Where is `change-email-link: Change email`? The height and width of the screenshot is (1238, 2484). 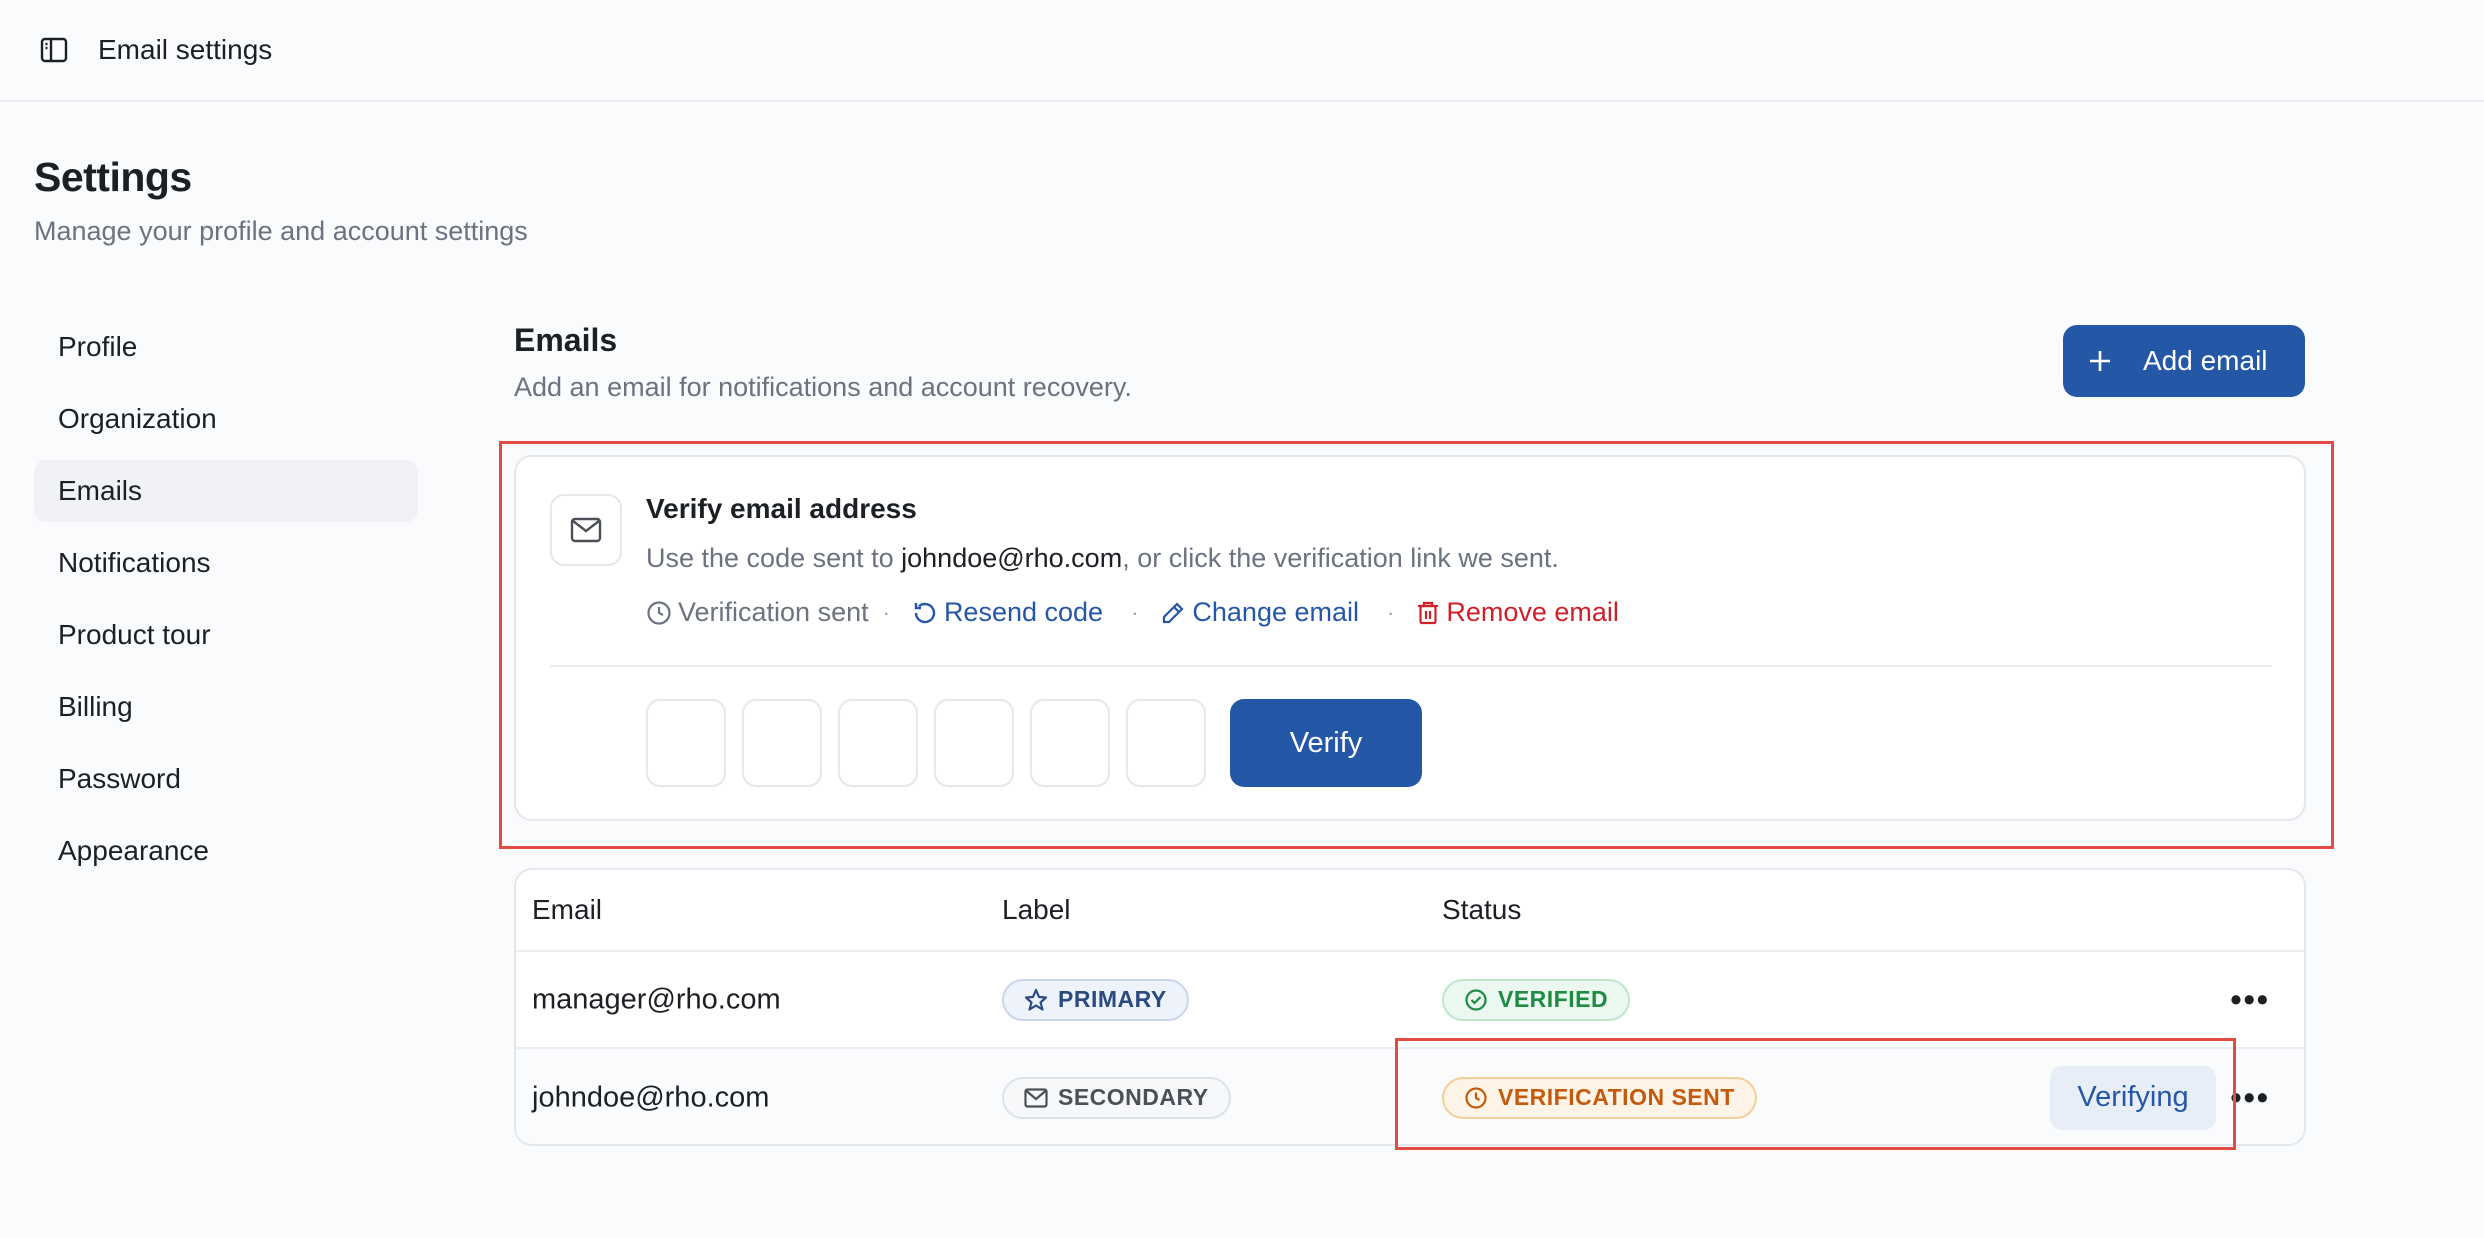 change-email-link: Change email is located at coordinates (1259, 612).